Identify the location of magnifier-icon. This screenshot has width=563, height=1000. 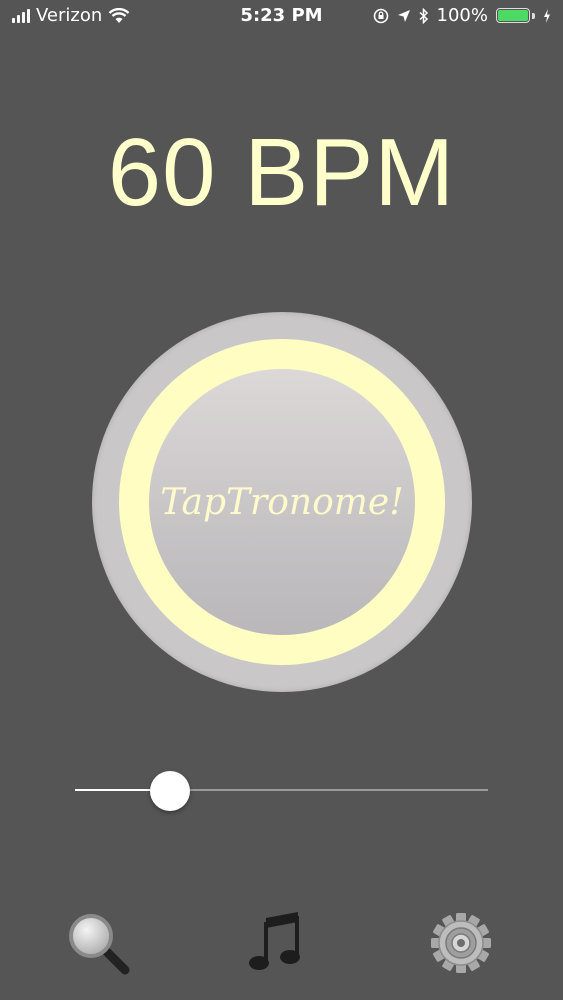
(99, 944).